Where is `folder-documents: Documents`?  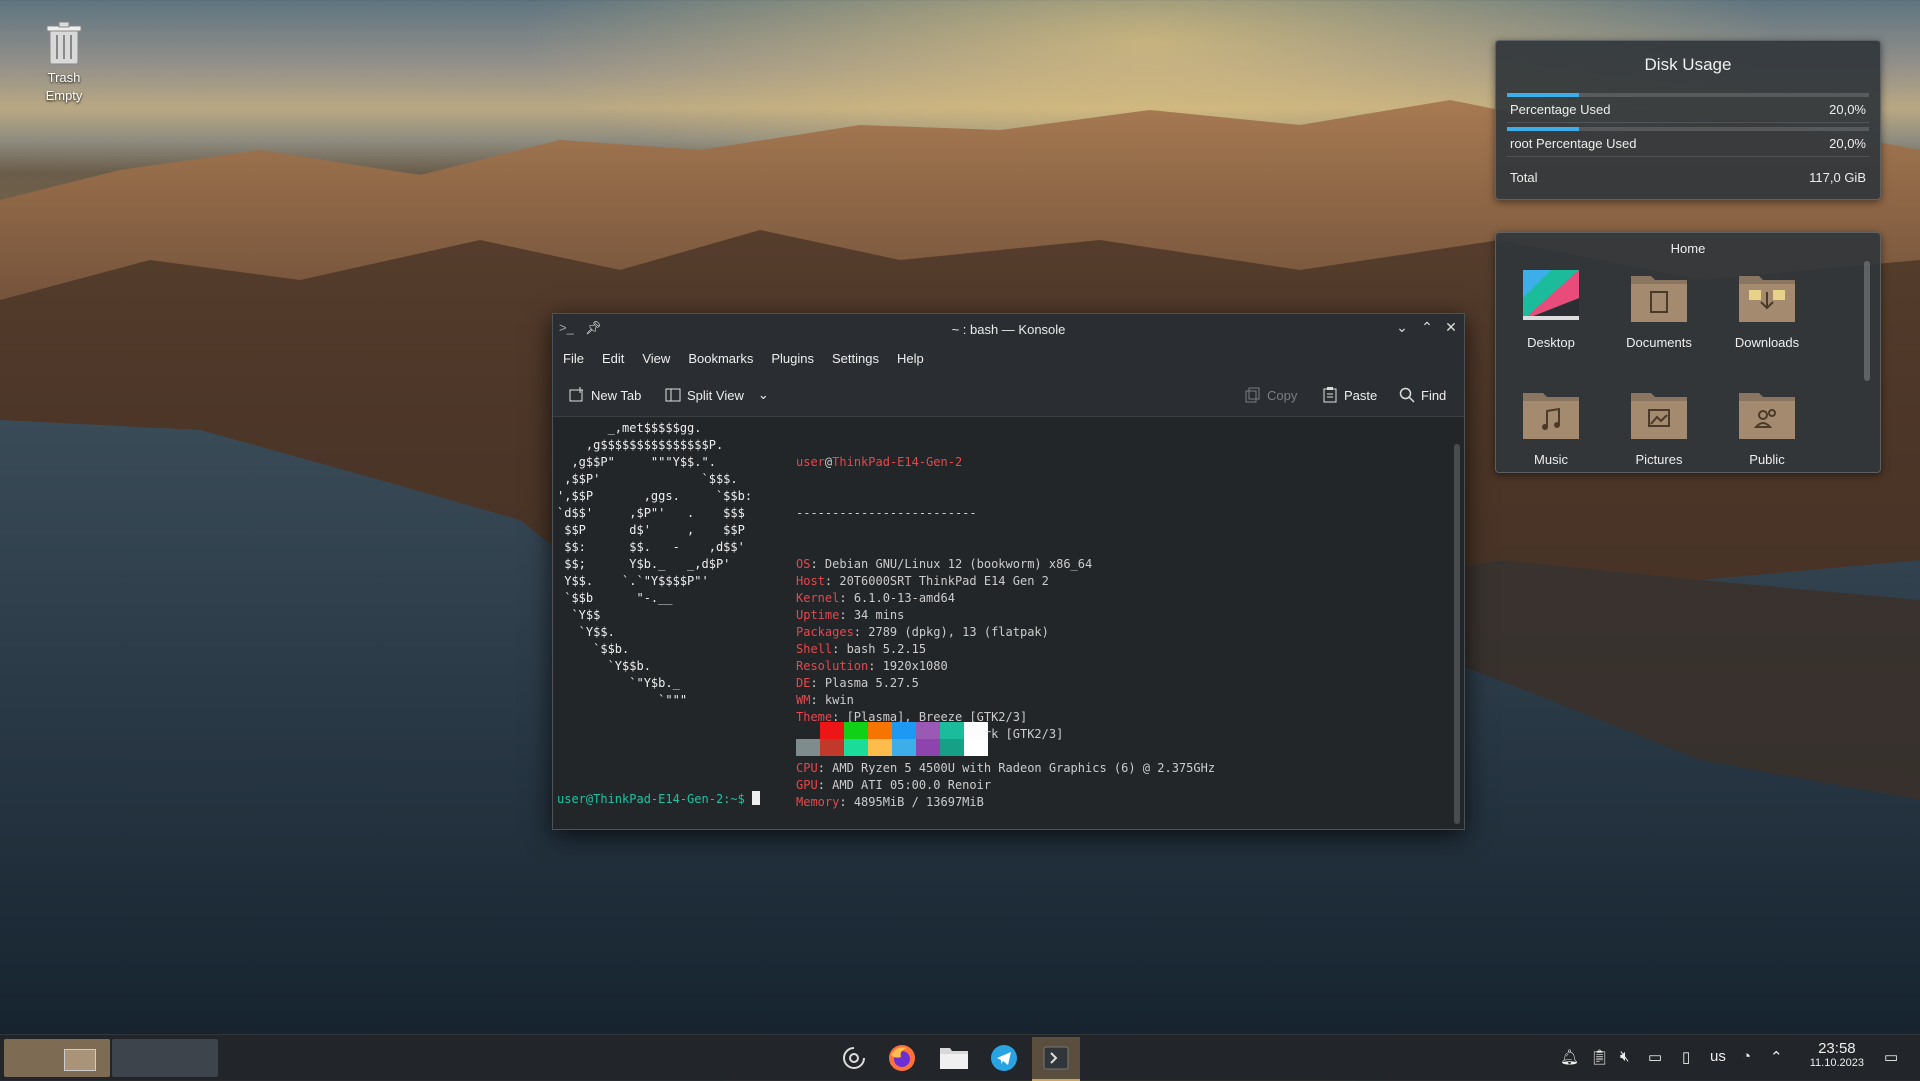
folder-documents: Documents is located at coordinates (1659, 309).